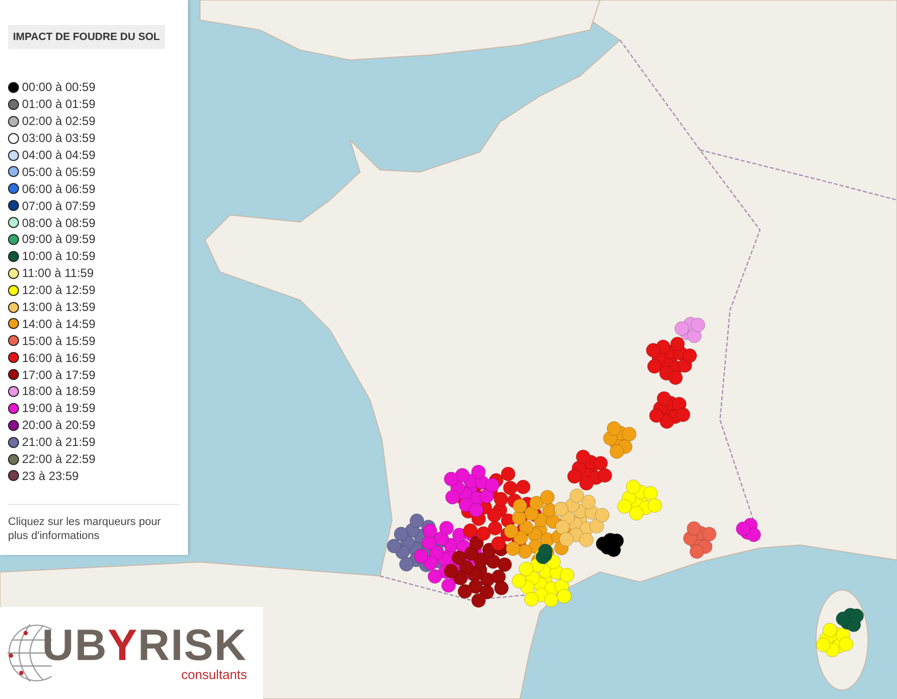 This screenshot has height=699, width=897. Describe the element at coordinates (59, 121) in the screenshot. I see `legend-label: 02:00 à 02:59` at that location.